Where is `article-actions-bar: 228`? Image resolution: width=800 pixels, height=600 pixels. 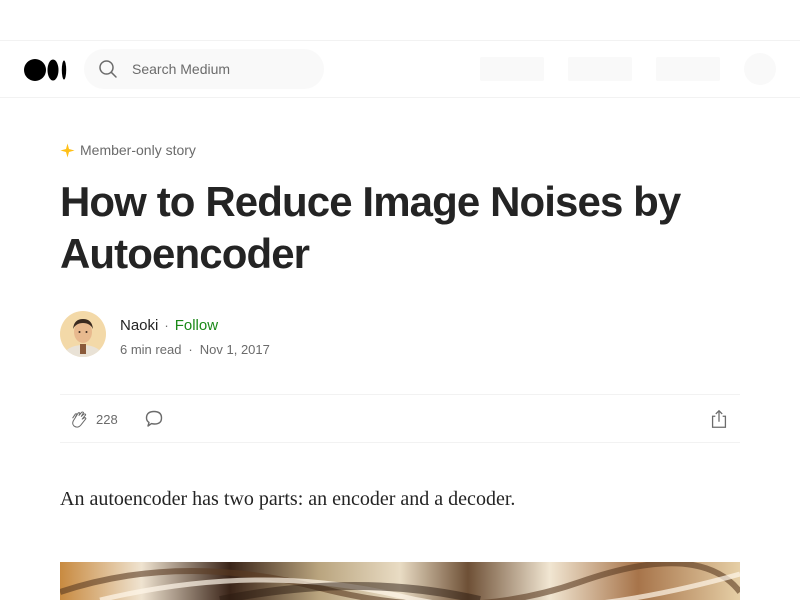 article-actions-bar: 228 is located at coordinates (400, 418).